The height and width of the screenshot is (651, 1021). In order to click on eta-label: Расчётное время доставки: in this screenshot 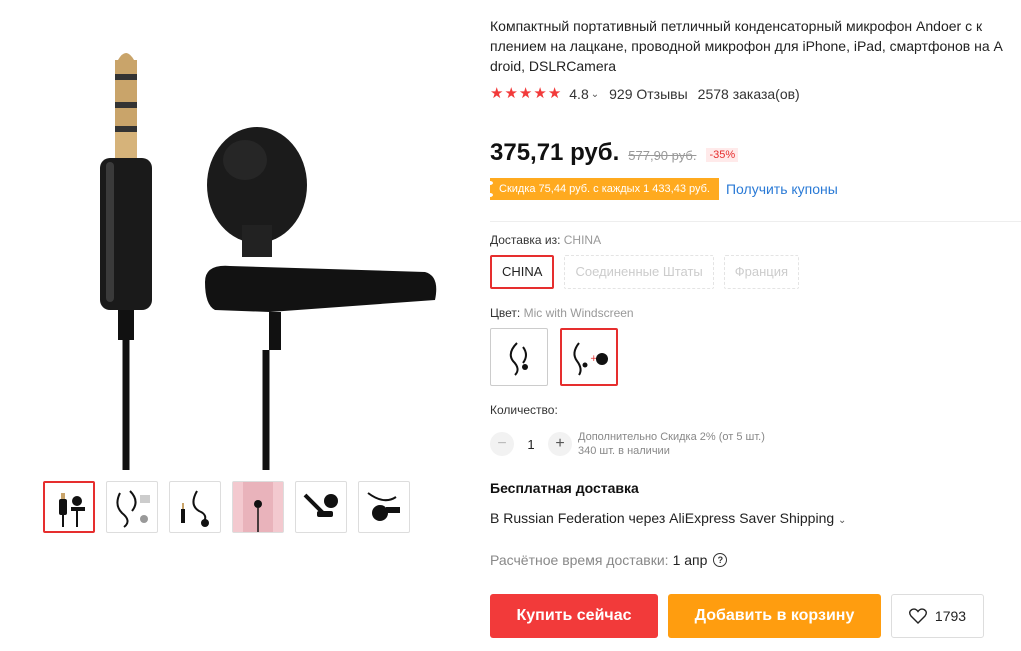, I will do `click(579, 560)`.